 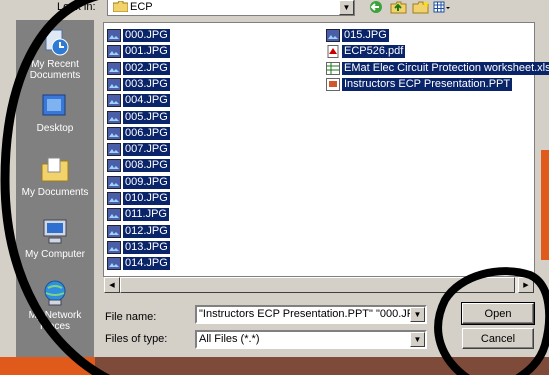 What do you see at coordinates (146, 182) in the screenshot?
I see `file-item-label: 009.JPG` at bounding box center [146, 182].